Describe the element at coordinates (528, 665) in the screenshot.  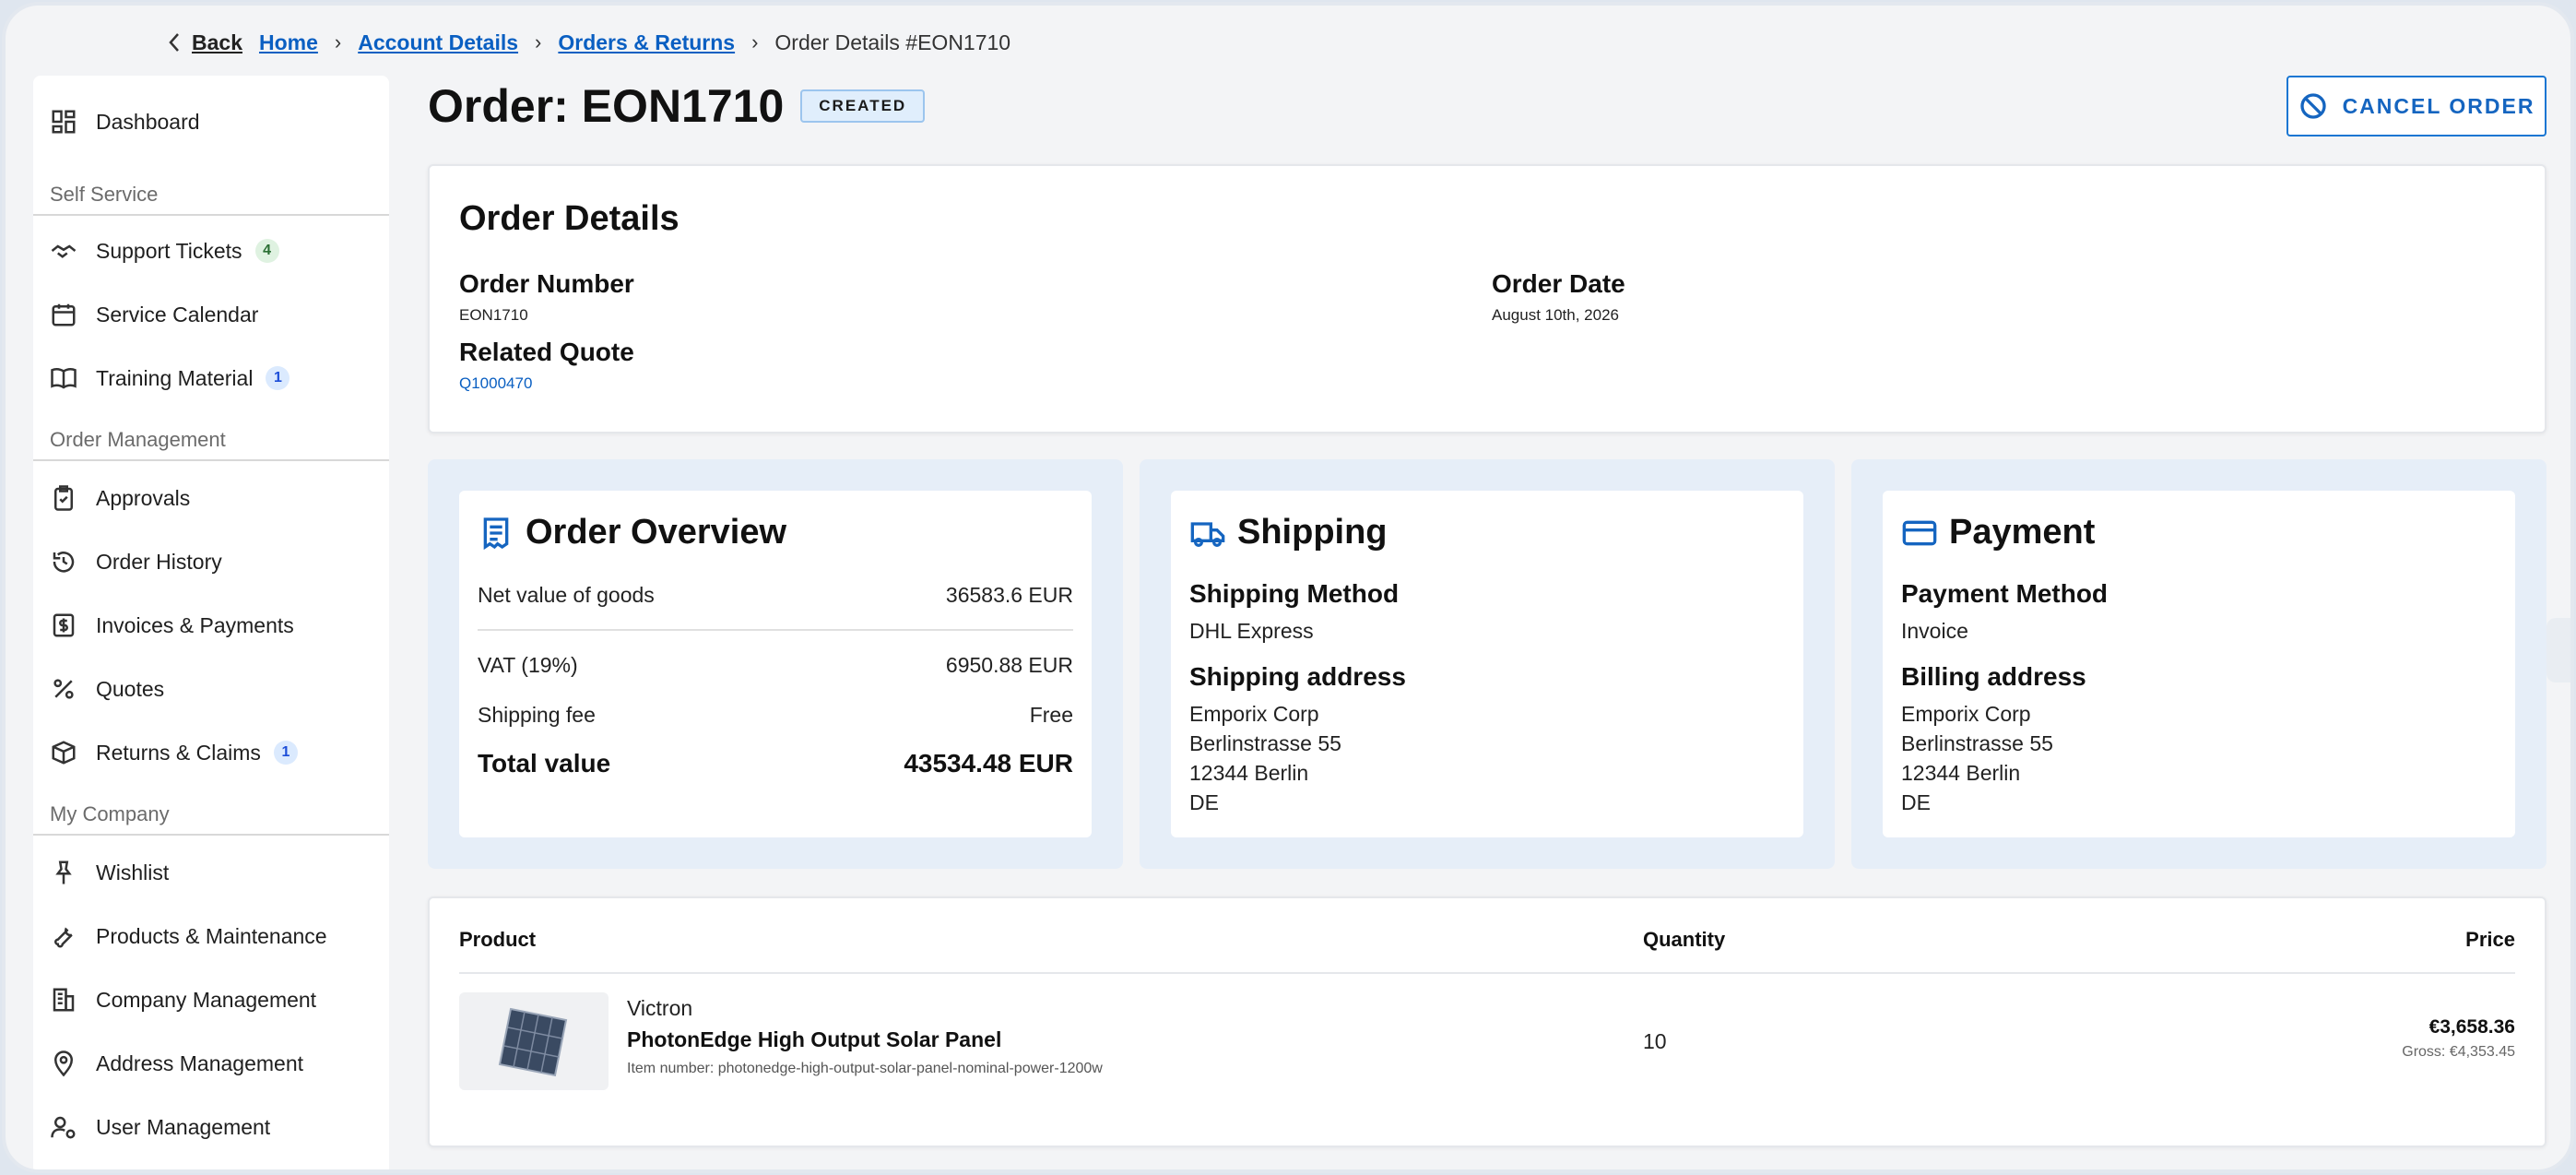
I see `vat-label: VAT (19%)` at that location.